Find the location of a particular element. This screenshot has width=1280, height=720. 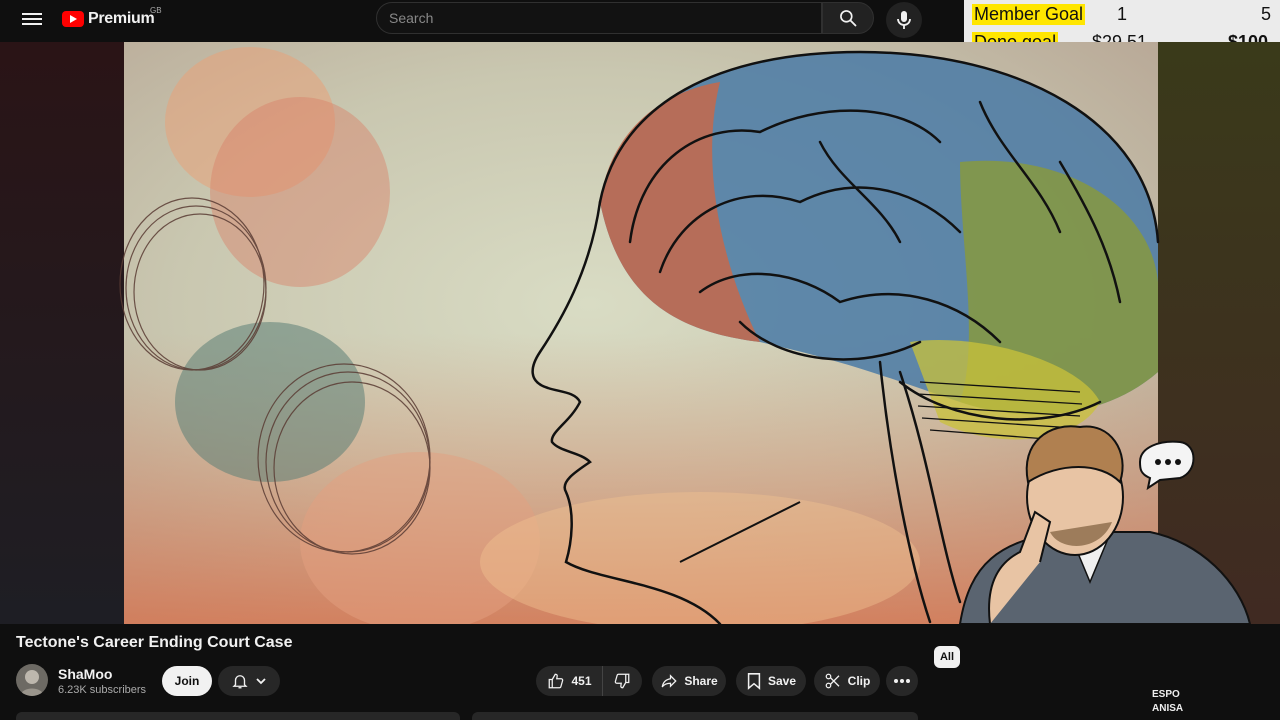

thumbs-down-icon is located at coordinates (621, 681).